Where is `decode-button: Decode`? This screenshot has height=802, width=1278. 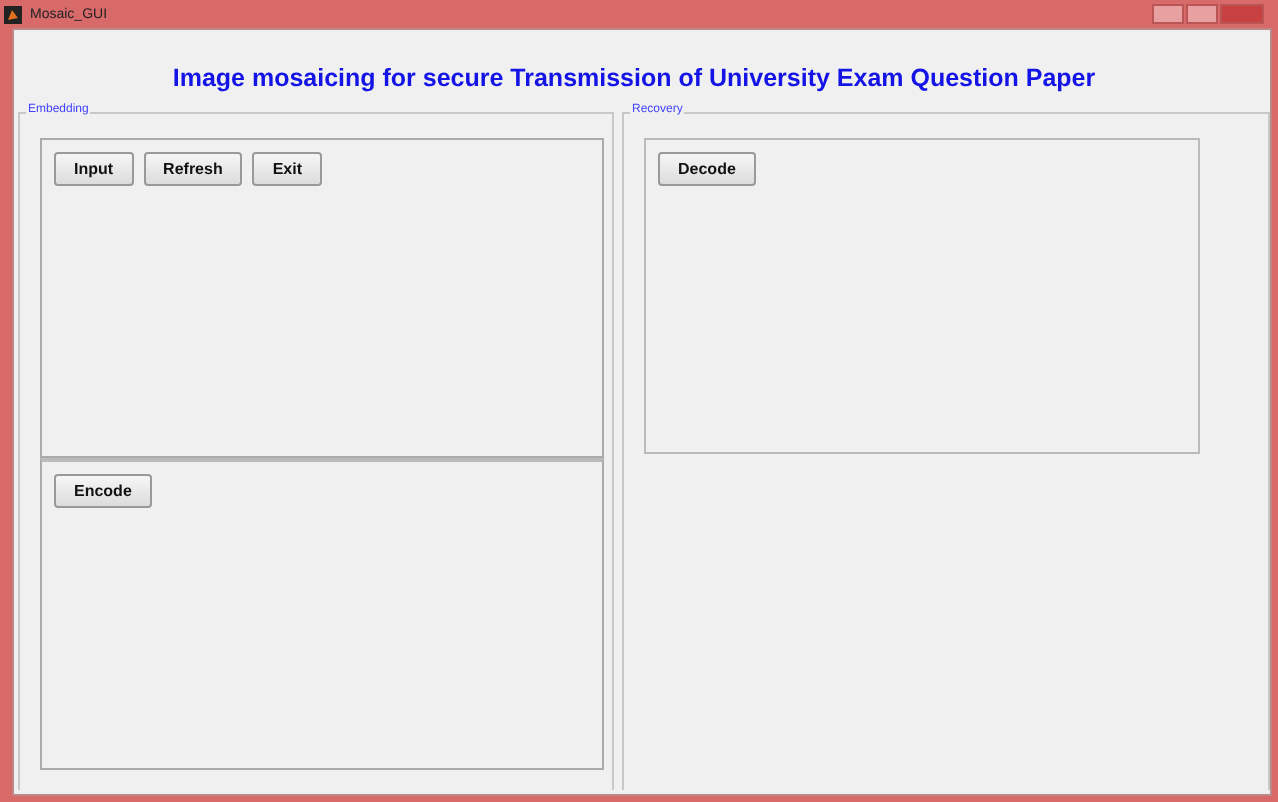 decode-button: Decode is located at coordinates (707, 169).